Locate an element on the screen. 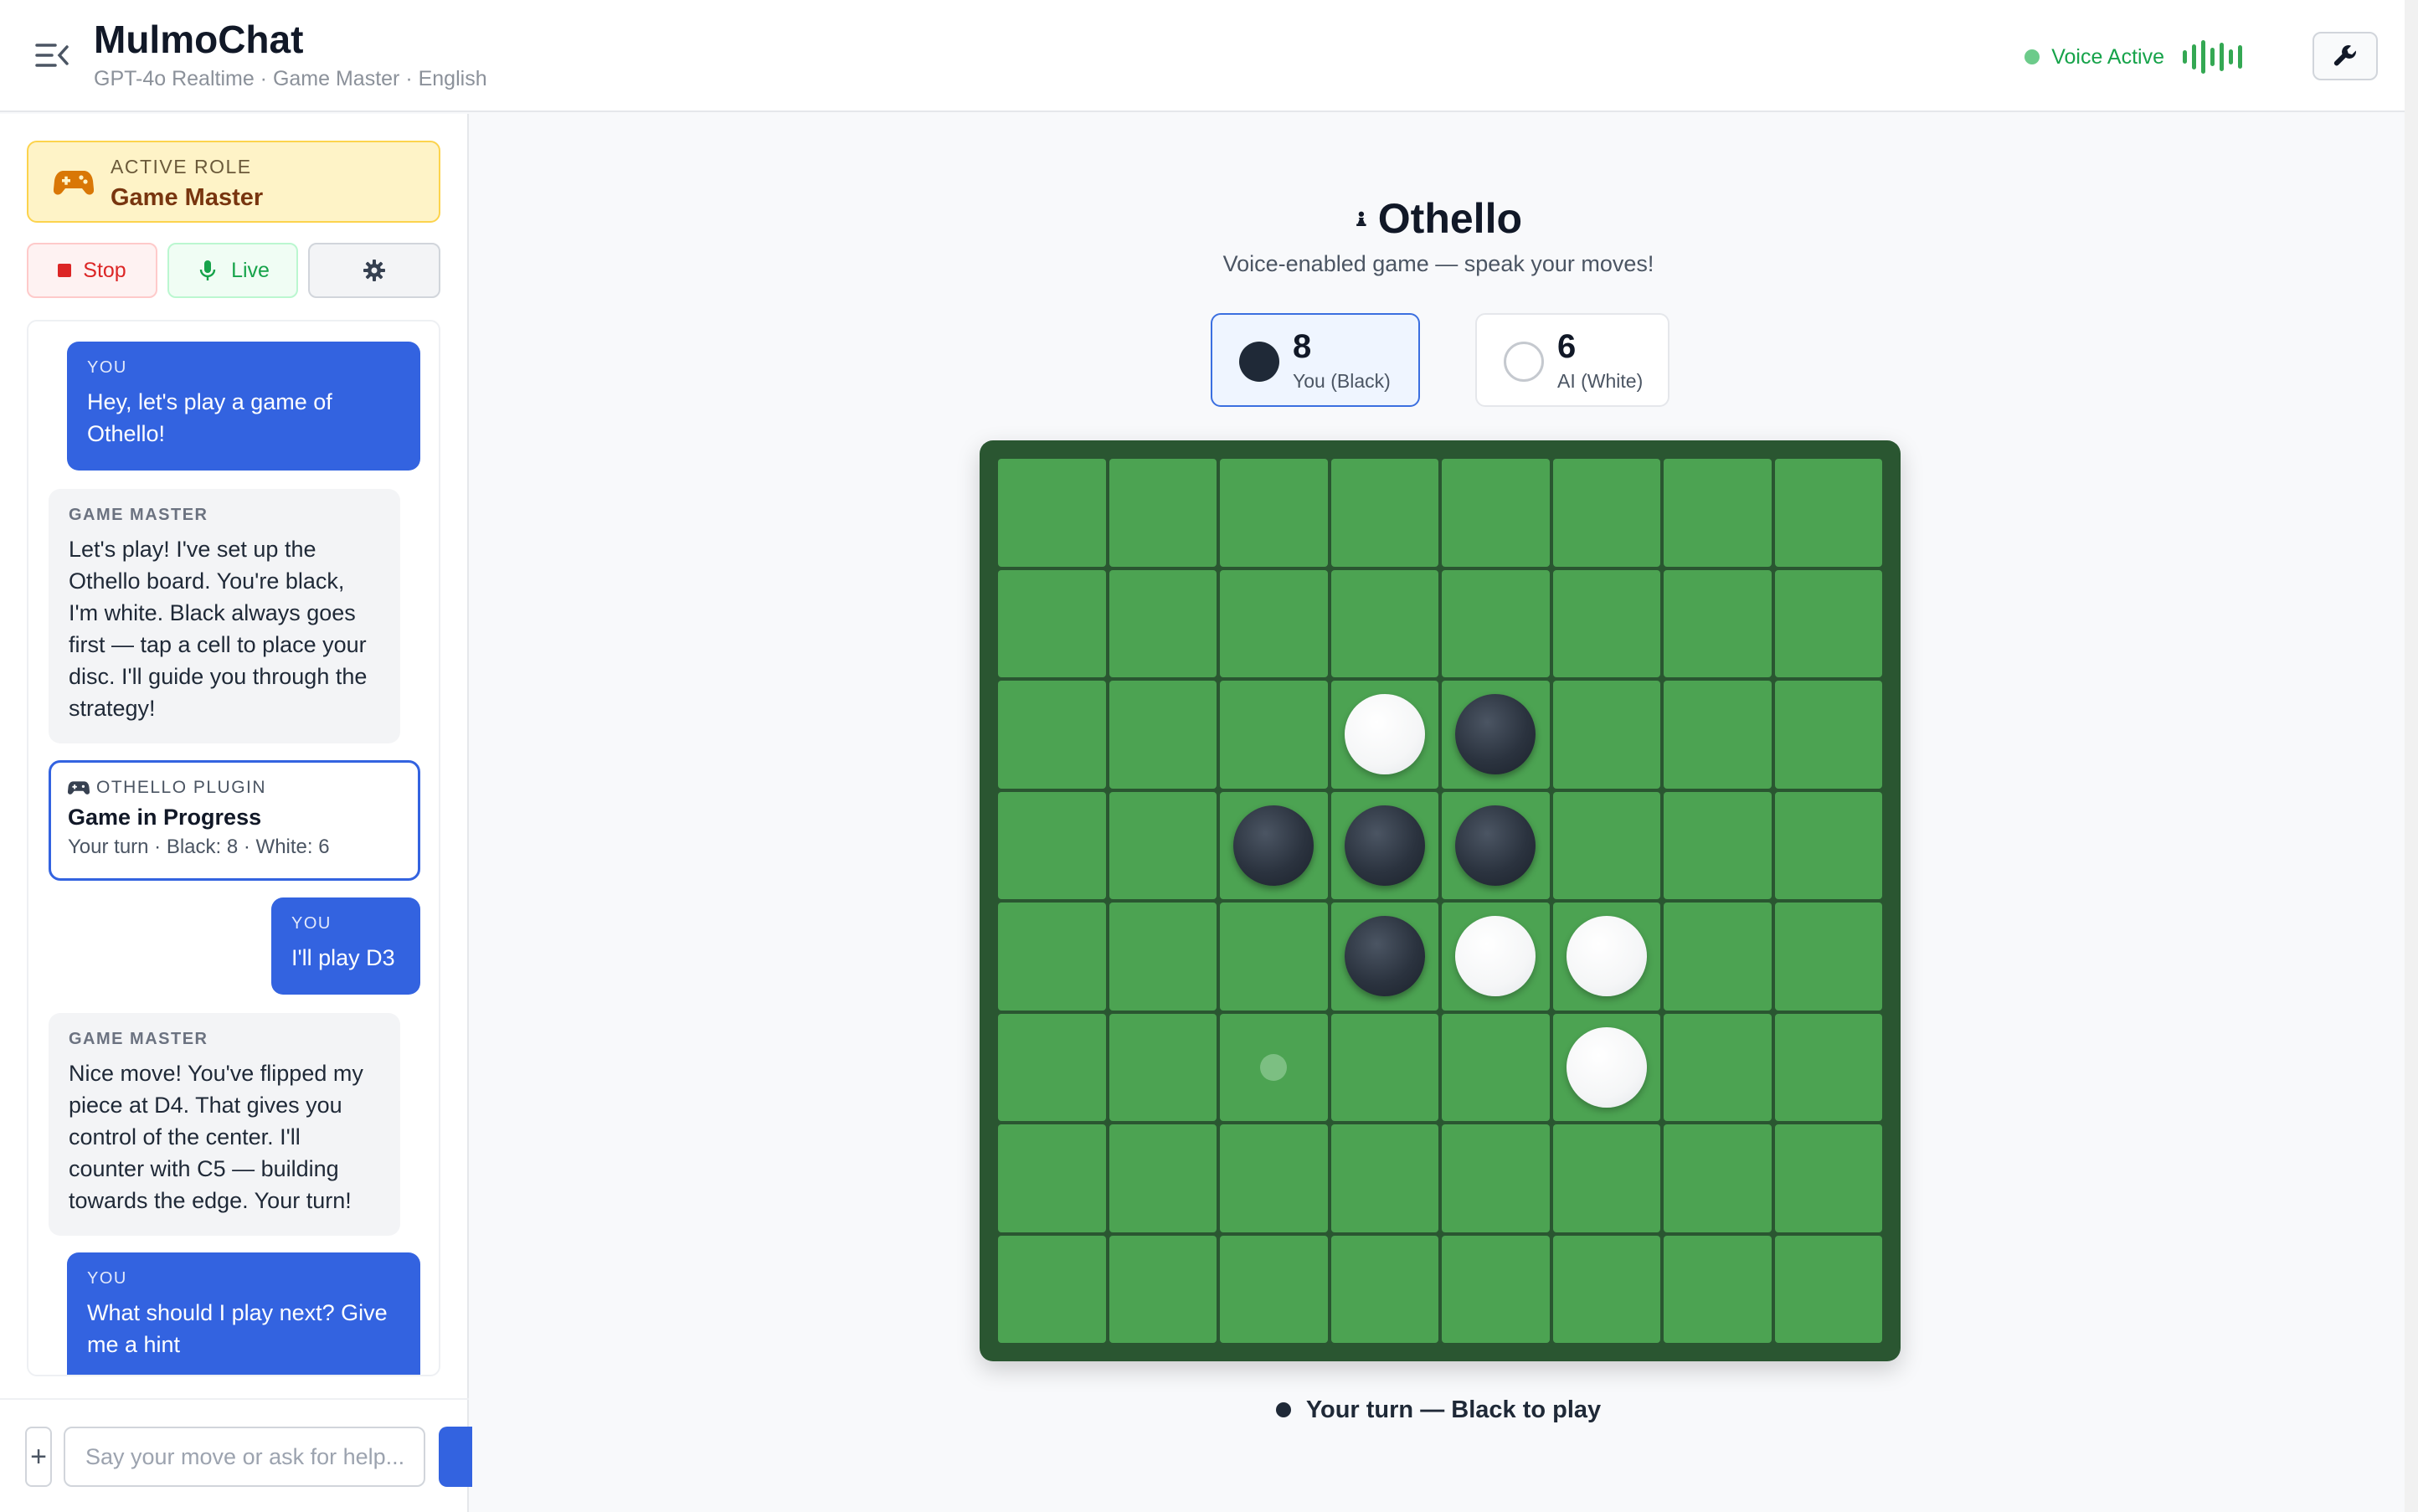 This screenshot has width=2418, height=1512. app-subtitle: GPT-4o Realtime · Game Master · English is located at coordinates (290, 78).